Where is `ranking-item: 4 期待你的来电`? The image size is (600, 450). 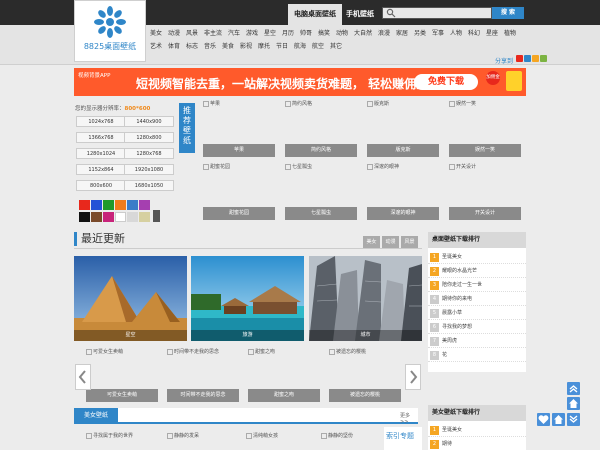 ranking-item: 4 期待你的来电 is located at coordinates (477, 299).